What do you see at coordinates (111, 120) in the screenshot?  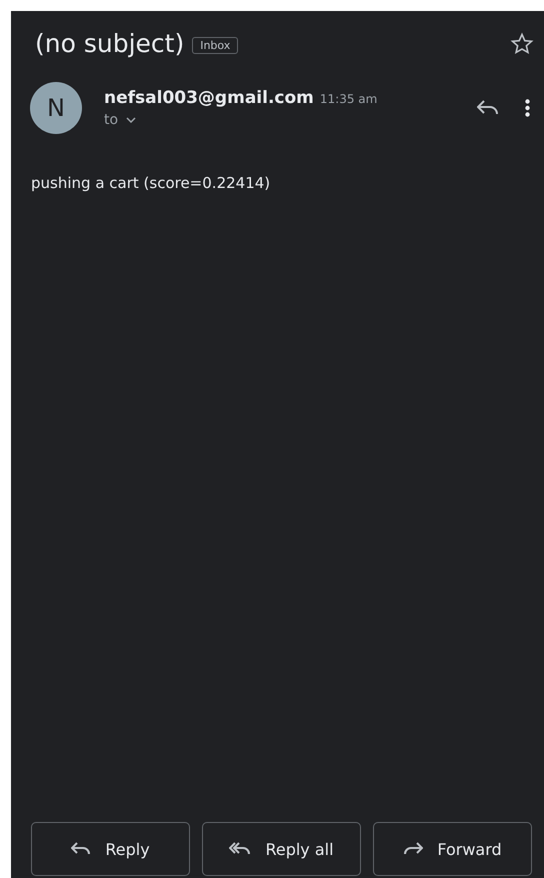 I see `recipient-label: to` at bounding box center [111, 120].